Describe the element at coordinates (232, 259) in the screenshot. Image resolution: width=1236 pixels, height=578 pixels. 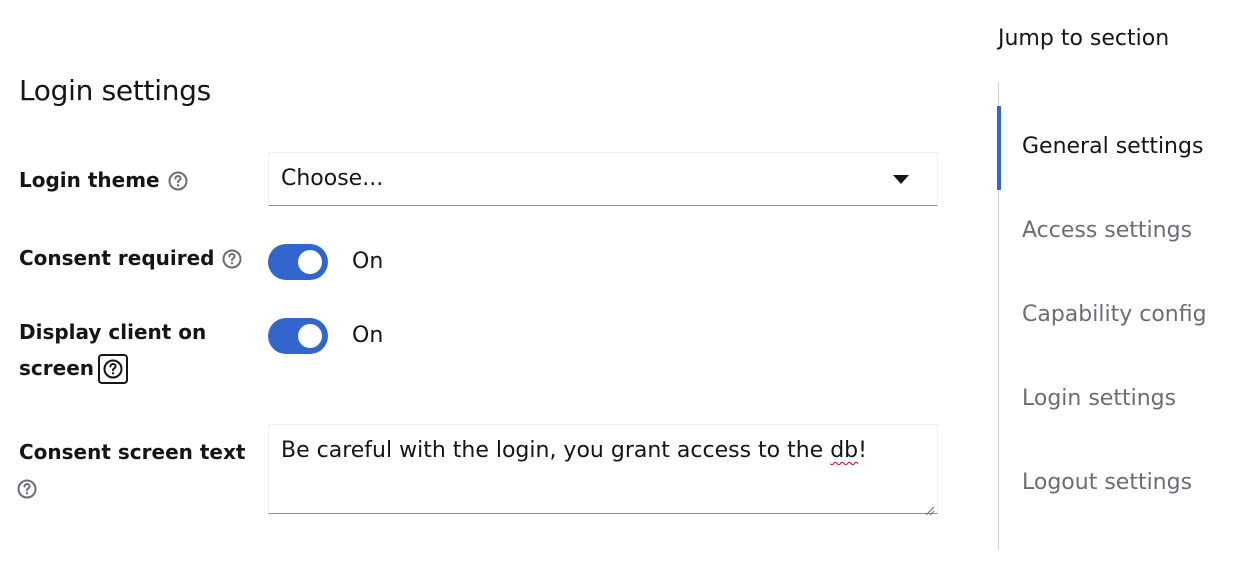
I see `consent-required-help-icon` at that location.